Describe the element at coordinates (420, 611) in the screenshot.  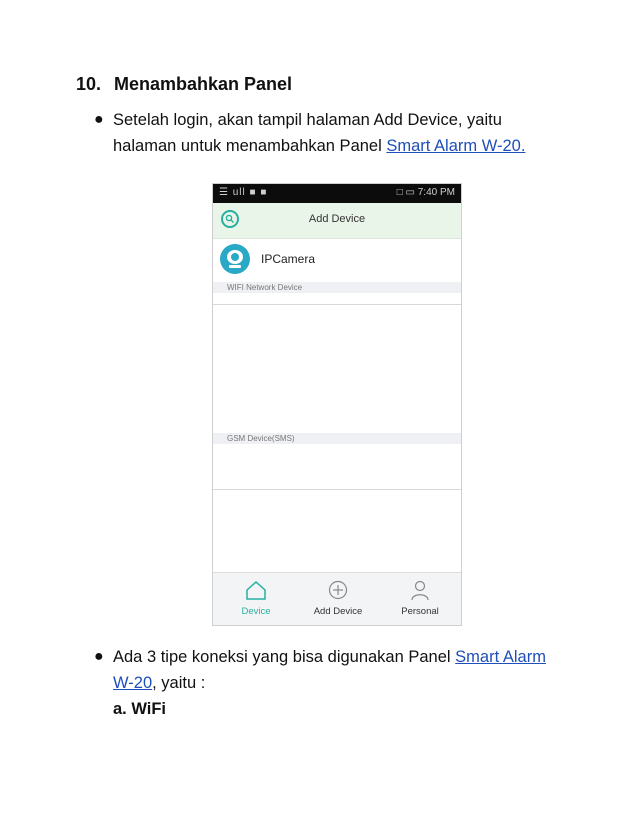
I see `tab-personal-label: Personal` at that location.